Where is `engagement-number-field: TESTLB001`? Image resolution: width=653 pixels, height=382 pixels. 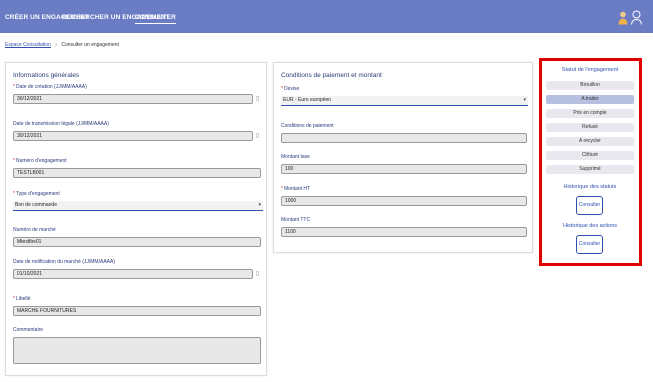 engagement-number-field: TESTLB001 is located at coordinates (137, 173).